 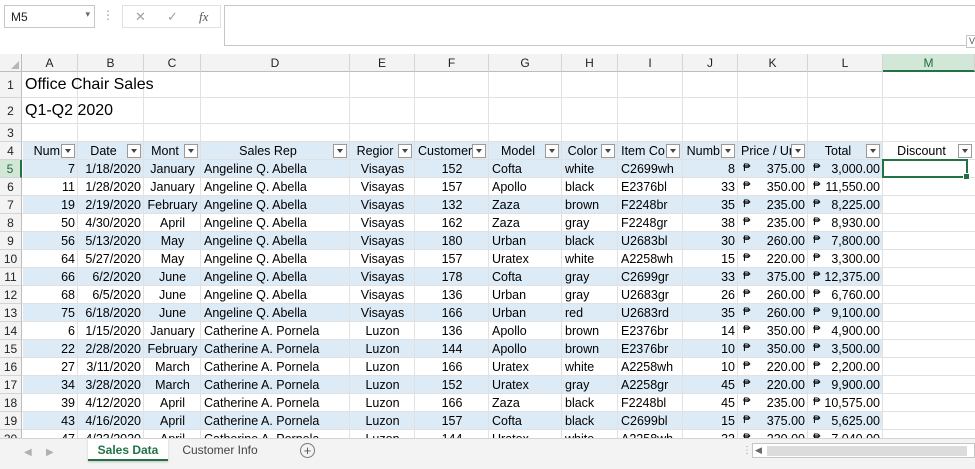 I want to click on tab-splitter-icon: ⋮, so click(x=747, y=450).